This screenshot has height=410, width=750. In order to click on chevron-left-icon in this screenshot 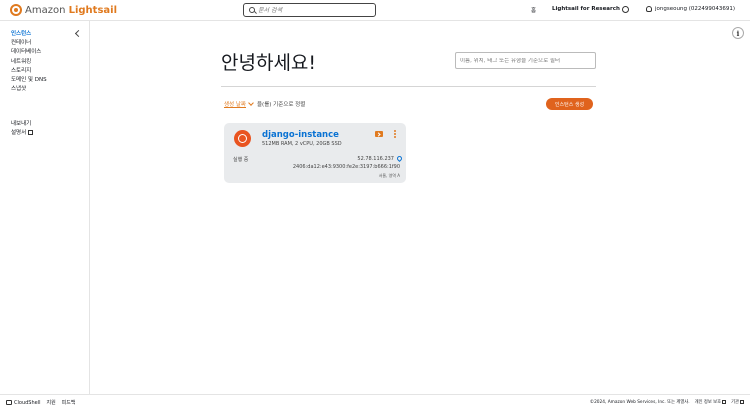, I will do `click(78, 33)`.